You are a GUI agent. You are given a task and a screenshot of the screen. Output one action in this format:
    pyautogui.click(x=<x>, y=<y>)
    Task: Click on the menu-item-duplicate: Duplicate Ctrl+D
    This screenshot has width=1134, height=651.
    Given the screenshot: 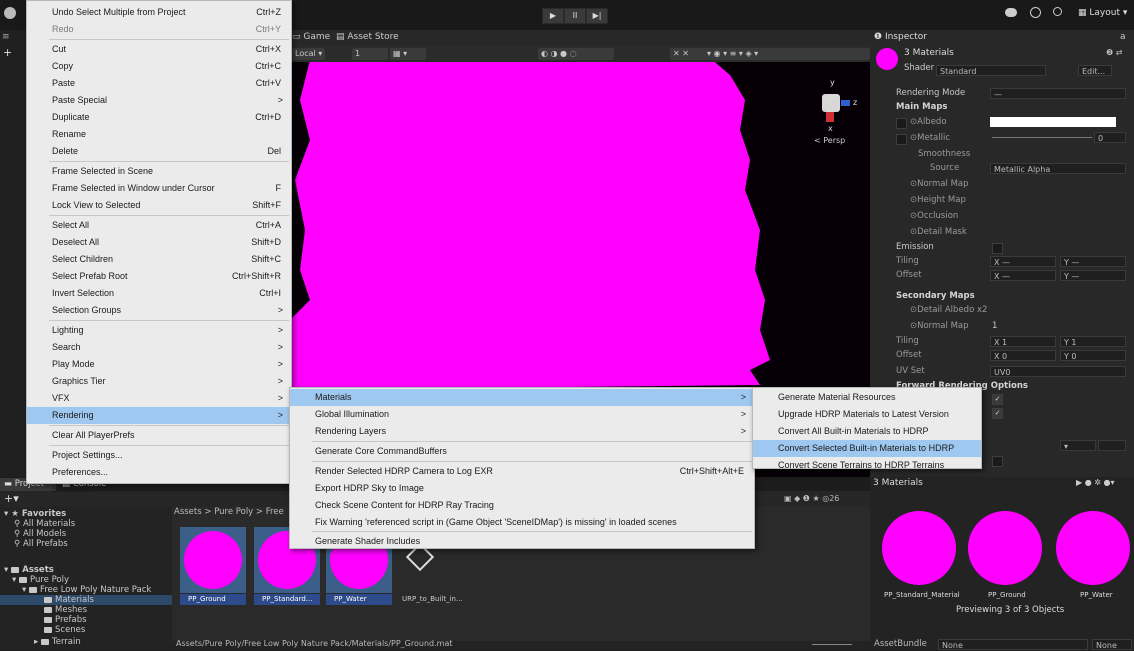 What is the action you would take?
    pyautogui.click(x=159, y=117)
    